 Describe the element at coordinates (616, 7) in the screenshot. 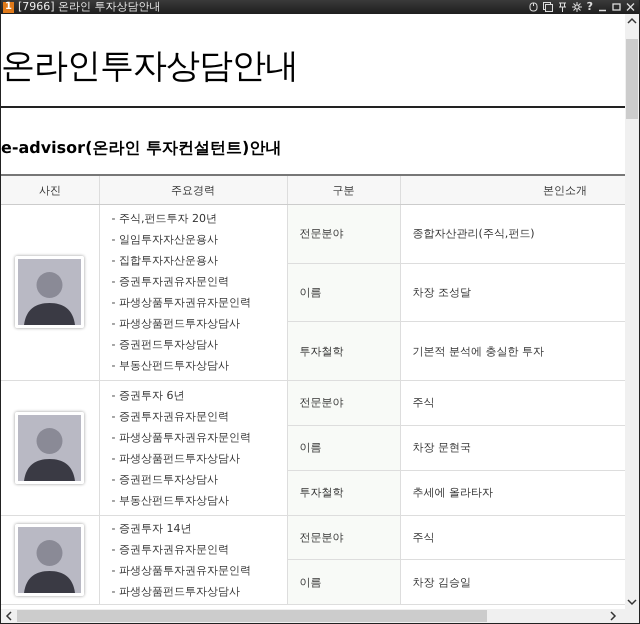

I see `maximize-icon` at that location.